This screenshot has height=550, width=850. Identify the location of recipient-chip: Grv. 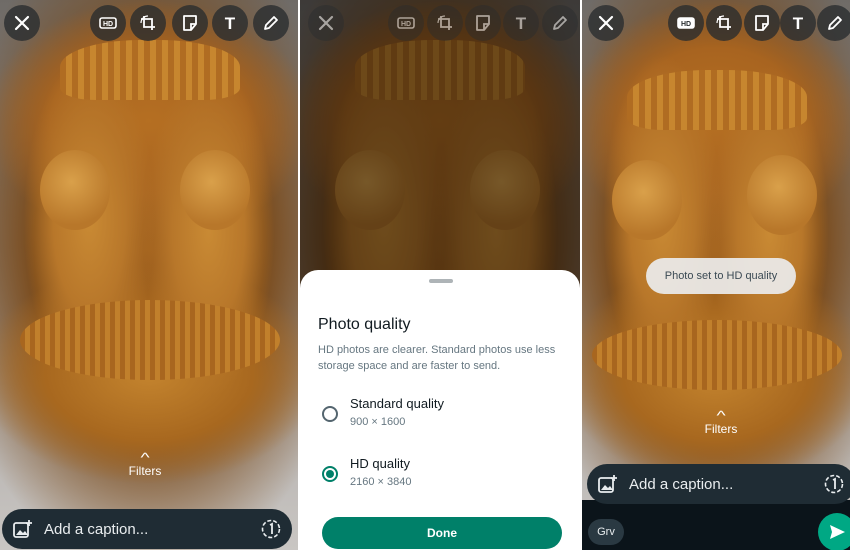
(606, 532).